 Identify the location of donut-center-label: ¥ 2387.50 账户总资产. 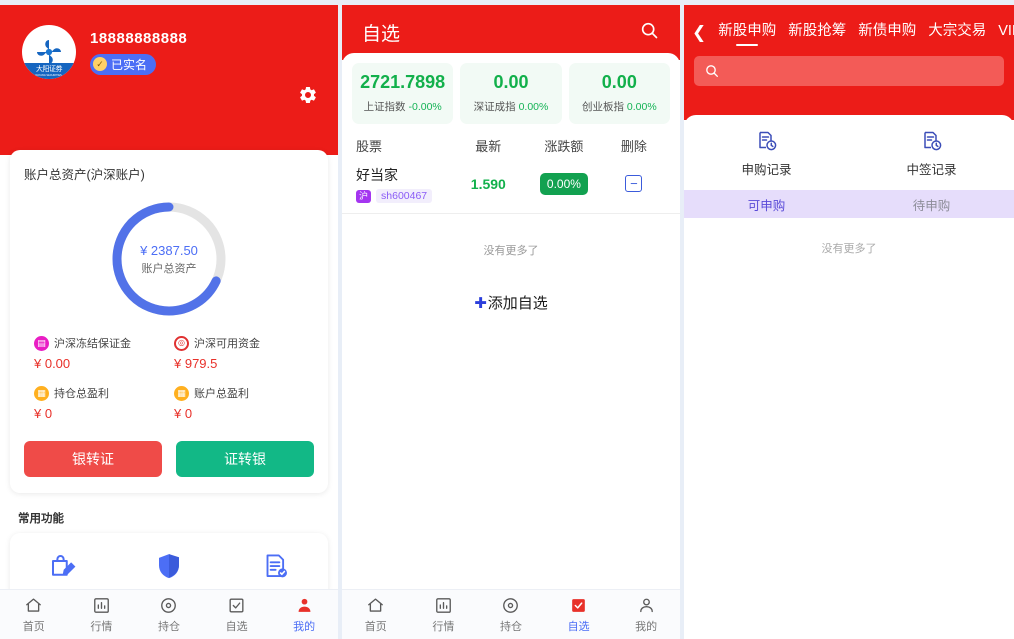
(169, 259).